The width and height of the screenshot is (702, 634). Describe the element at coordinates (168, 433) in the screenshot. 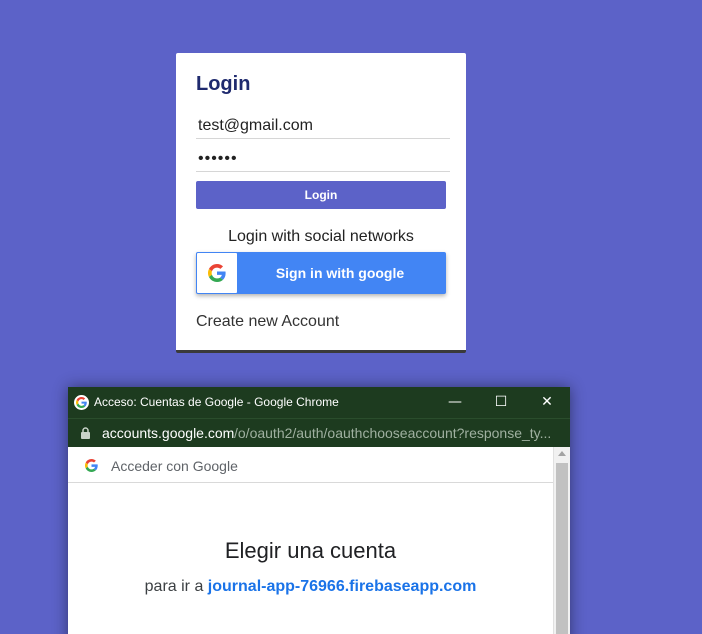

I see `url-domain: accounts.google.com` at that location.